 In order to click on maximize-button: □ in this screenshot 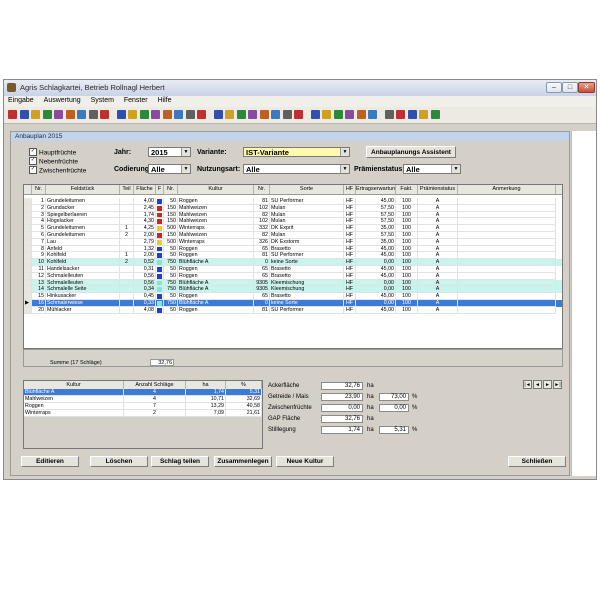, I will do `click(570, 87)`.